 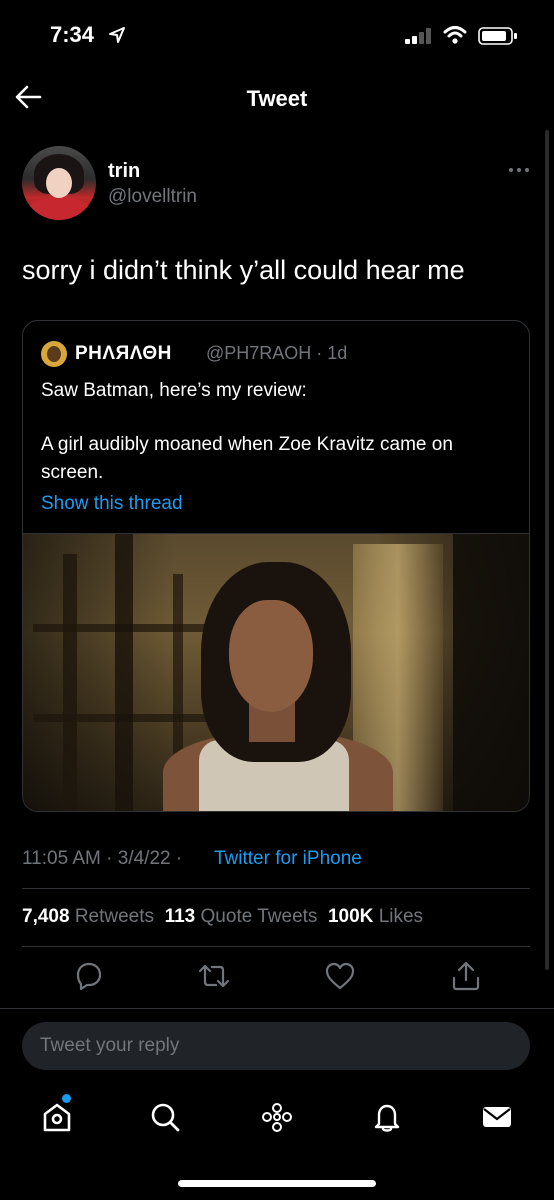 What do you see at coordinates (110, 1045) in the screenshot?
I see `reply-placeholder: Tweet your reply` at bounding box center [110, 1045].